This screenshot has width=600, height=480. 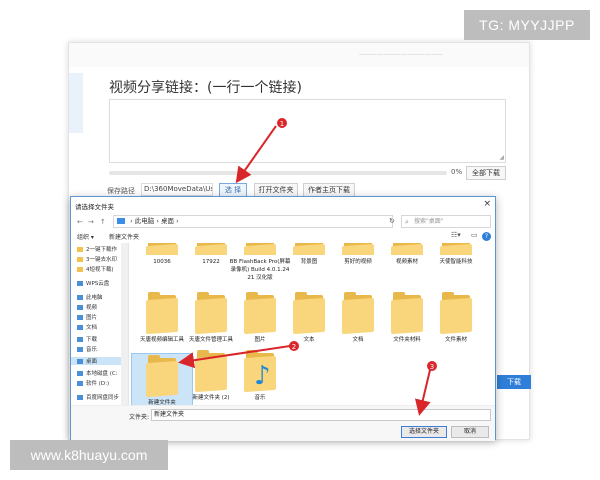 What do you see at coordinates (80, 327) in the screenshot?
I see `document-icon` at bounding box center [80, 327].